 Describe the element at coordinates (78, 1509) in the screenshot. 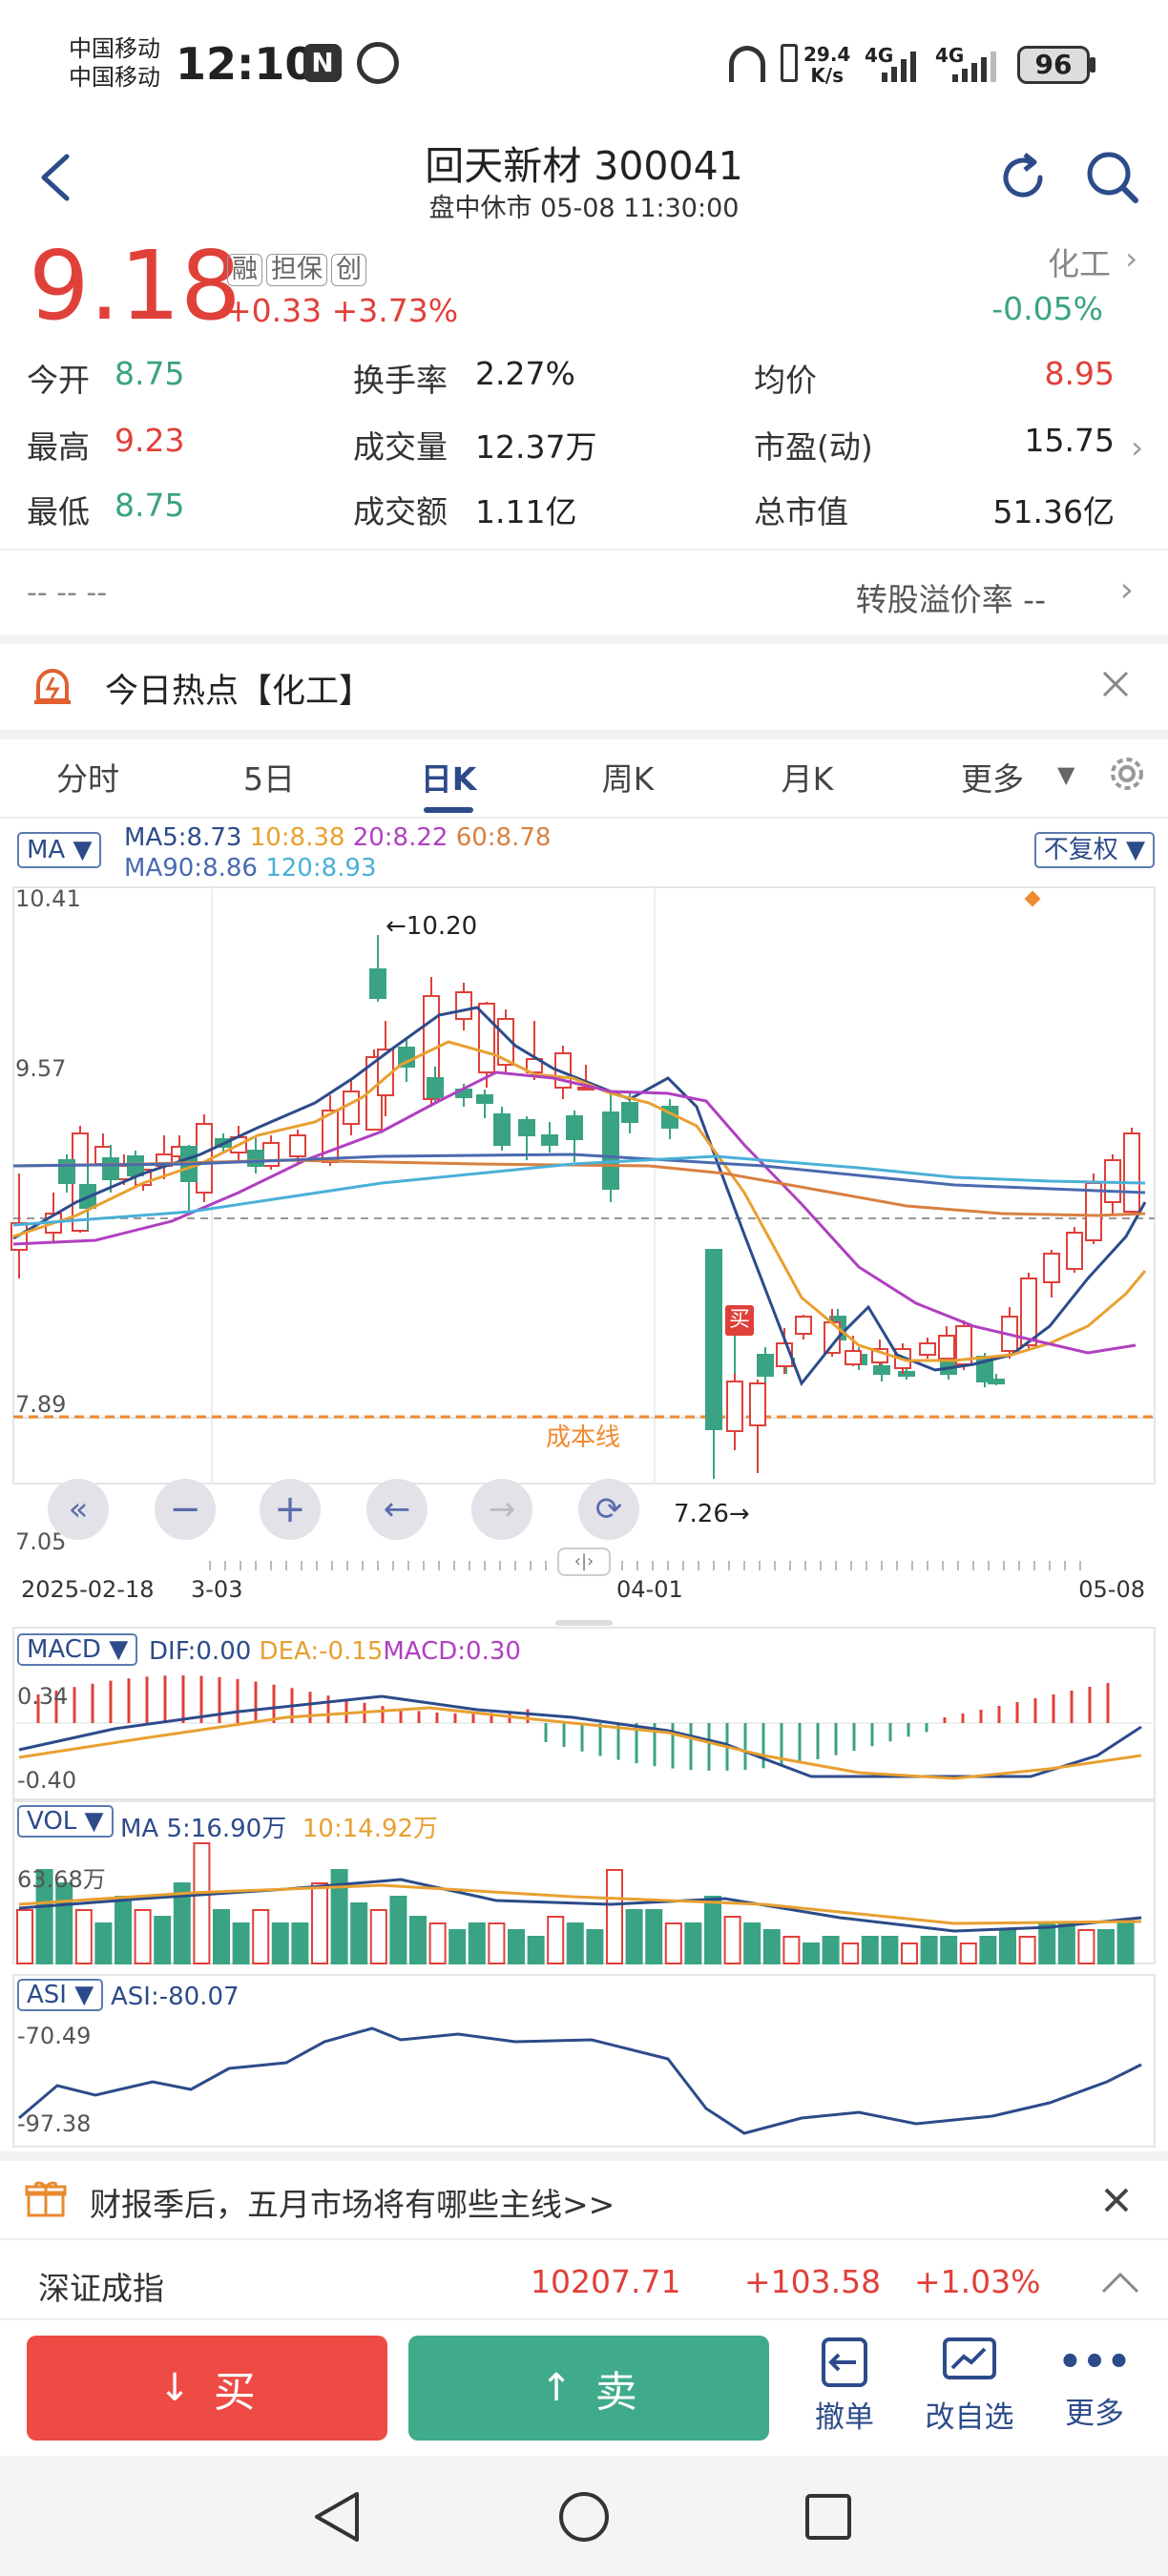

I see `scroll-far-left-icon: «` at that location.